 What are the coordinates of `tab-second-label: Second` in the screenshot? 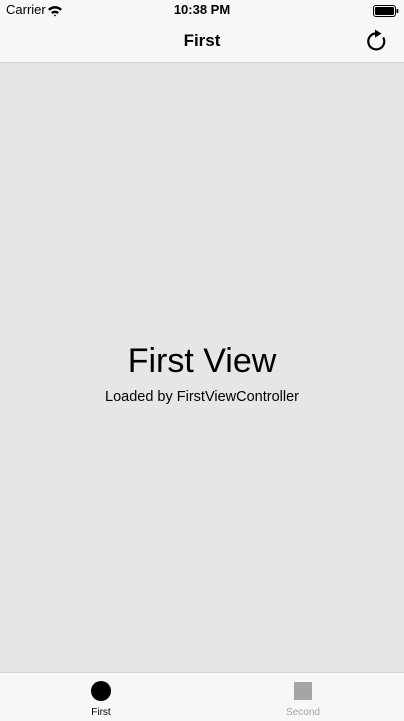 It's located at (303, 712).